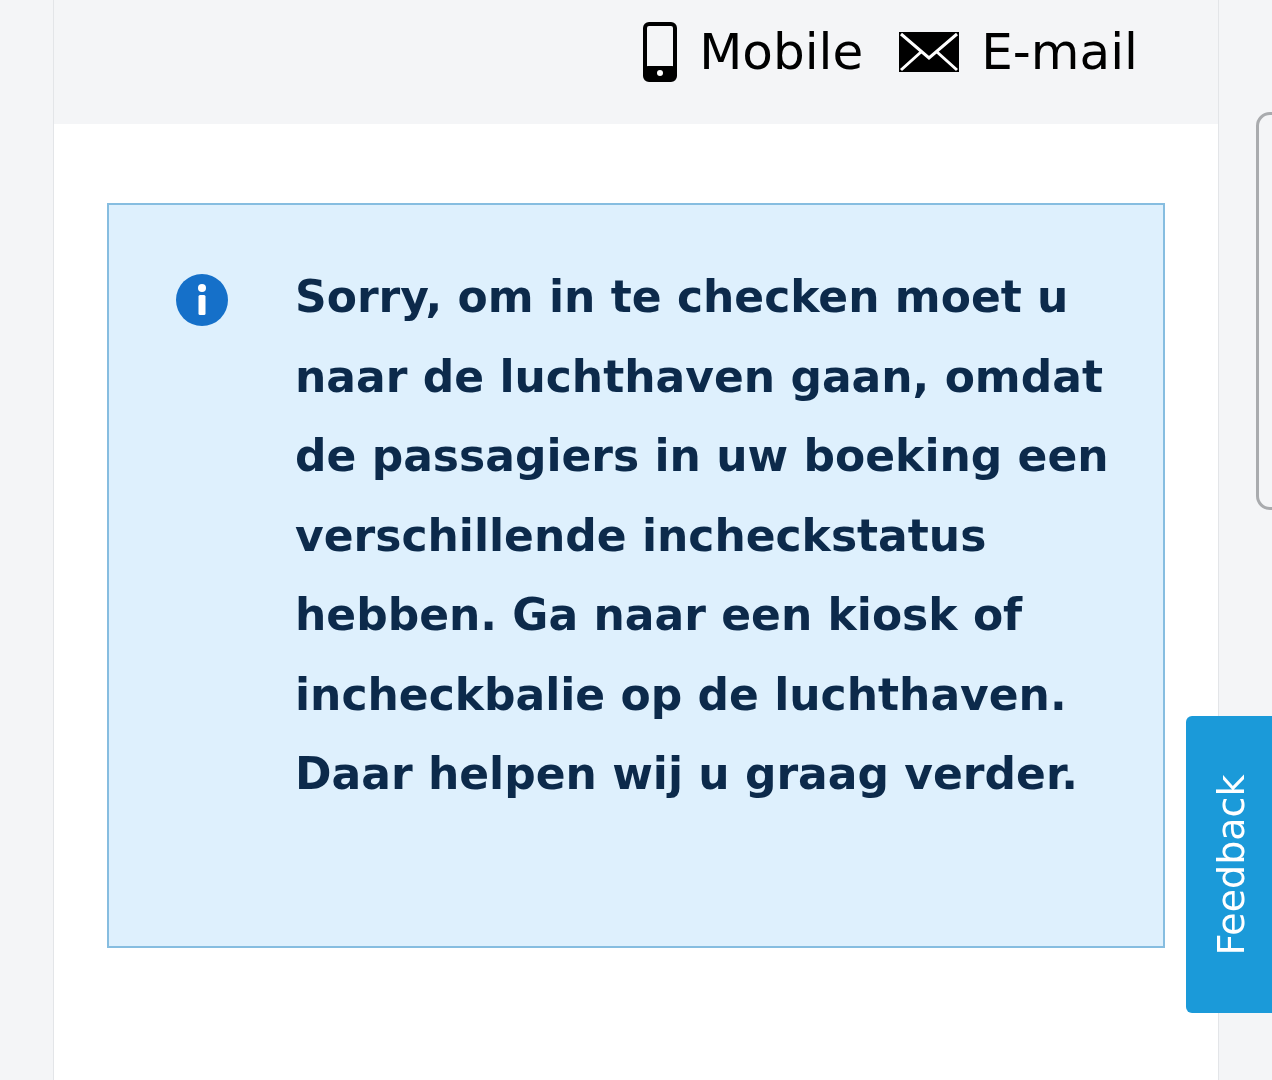  Describe the element at coordinates (660, 52) in the screenshot. I see `mobile-phone-icon` at that location.